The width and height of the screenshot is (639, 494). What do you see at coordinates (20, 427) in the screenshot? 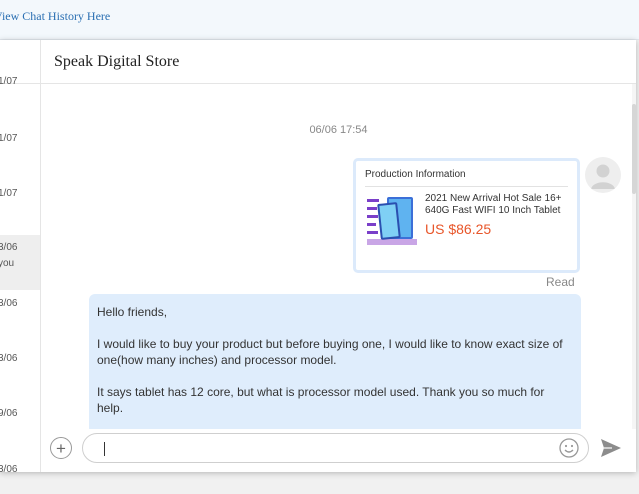
I see `conversation-item: 9/06` at bounding box center [20, 427].